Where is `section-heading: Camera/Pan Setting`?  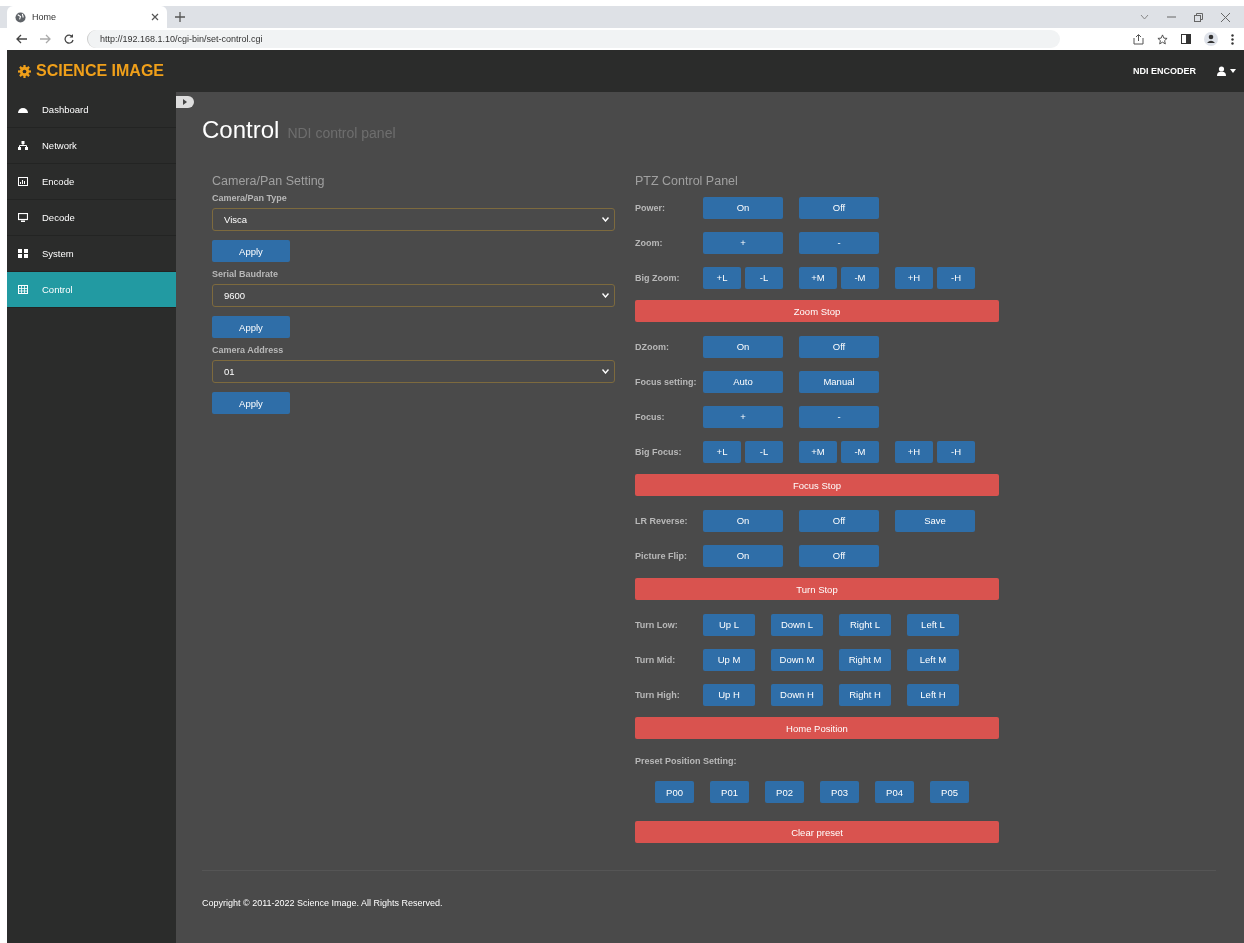
section-heading: Camera/Pan Setting is located at coordinates (269, 182).